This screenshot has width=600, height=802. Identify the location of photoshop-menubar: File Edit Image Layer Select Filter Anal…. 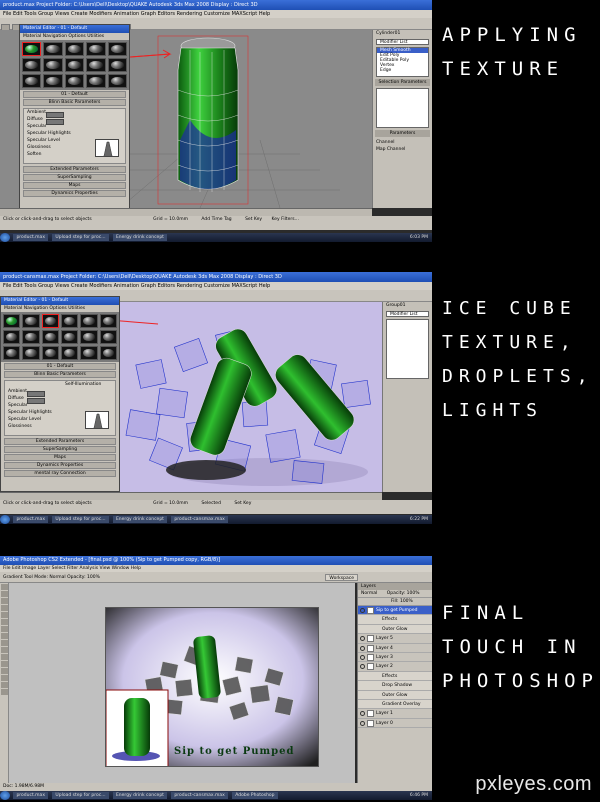
(216, 568).